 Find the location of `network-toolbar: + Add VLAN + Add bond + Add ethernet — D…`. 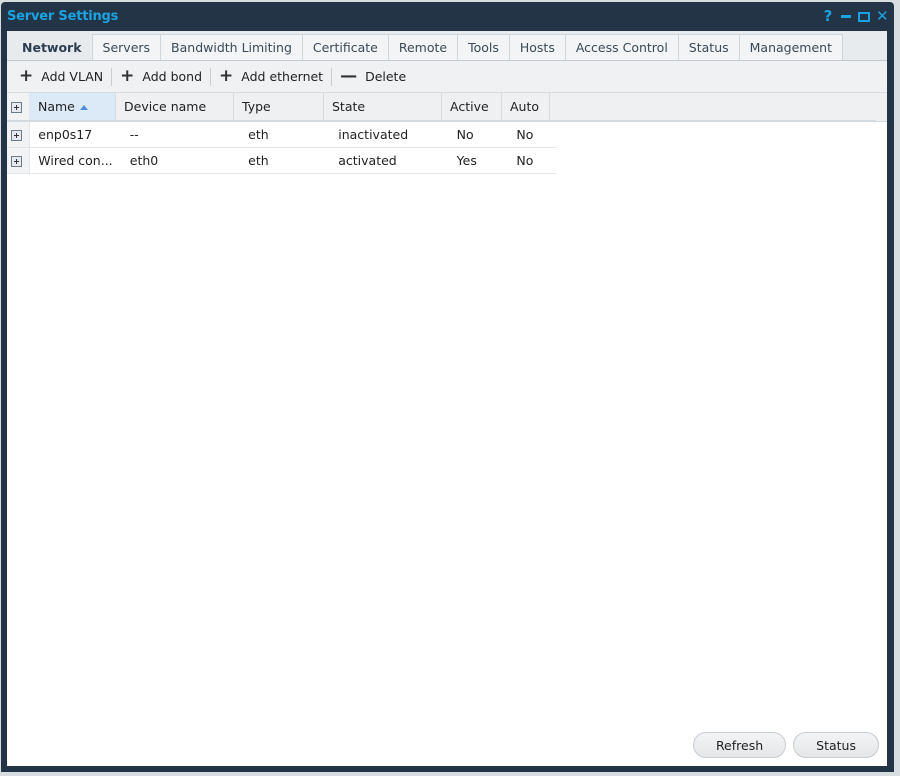

network-toolbar: + Add VLAN + Add bond + Add ethernet — D… is located at coordinates (447, 77).